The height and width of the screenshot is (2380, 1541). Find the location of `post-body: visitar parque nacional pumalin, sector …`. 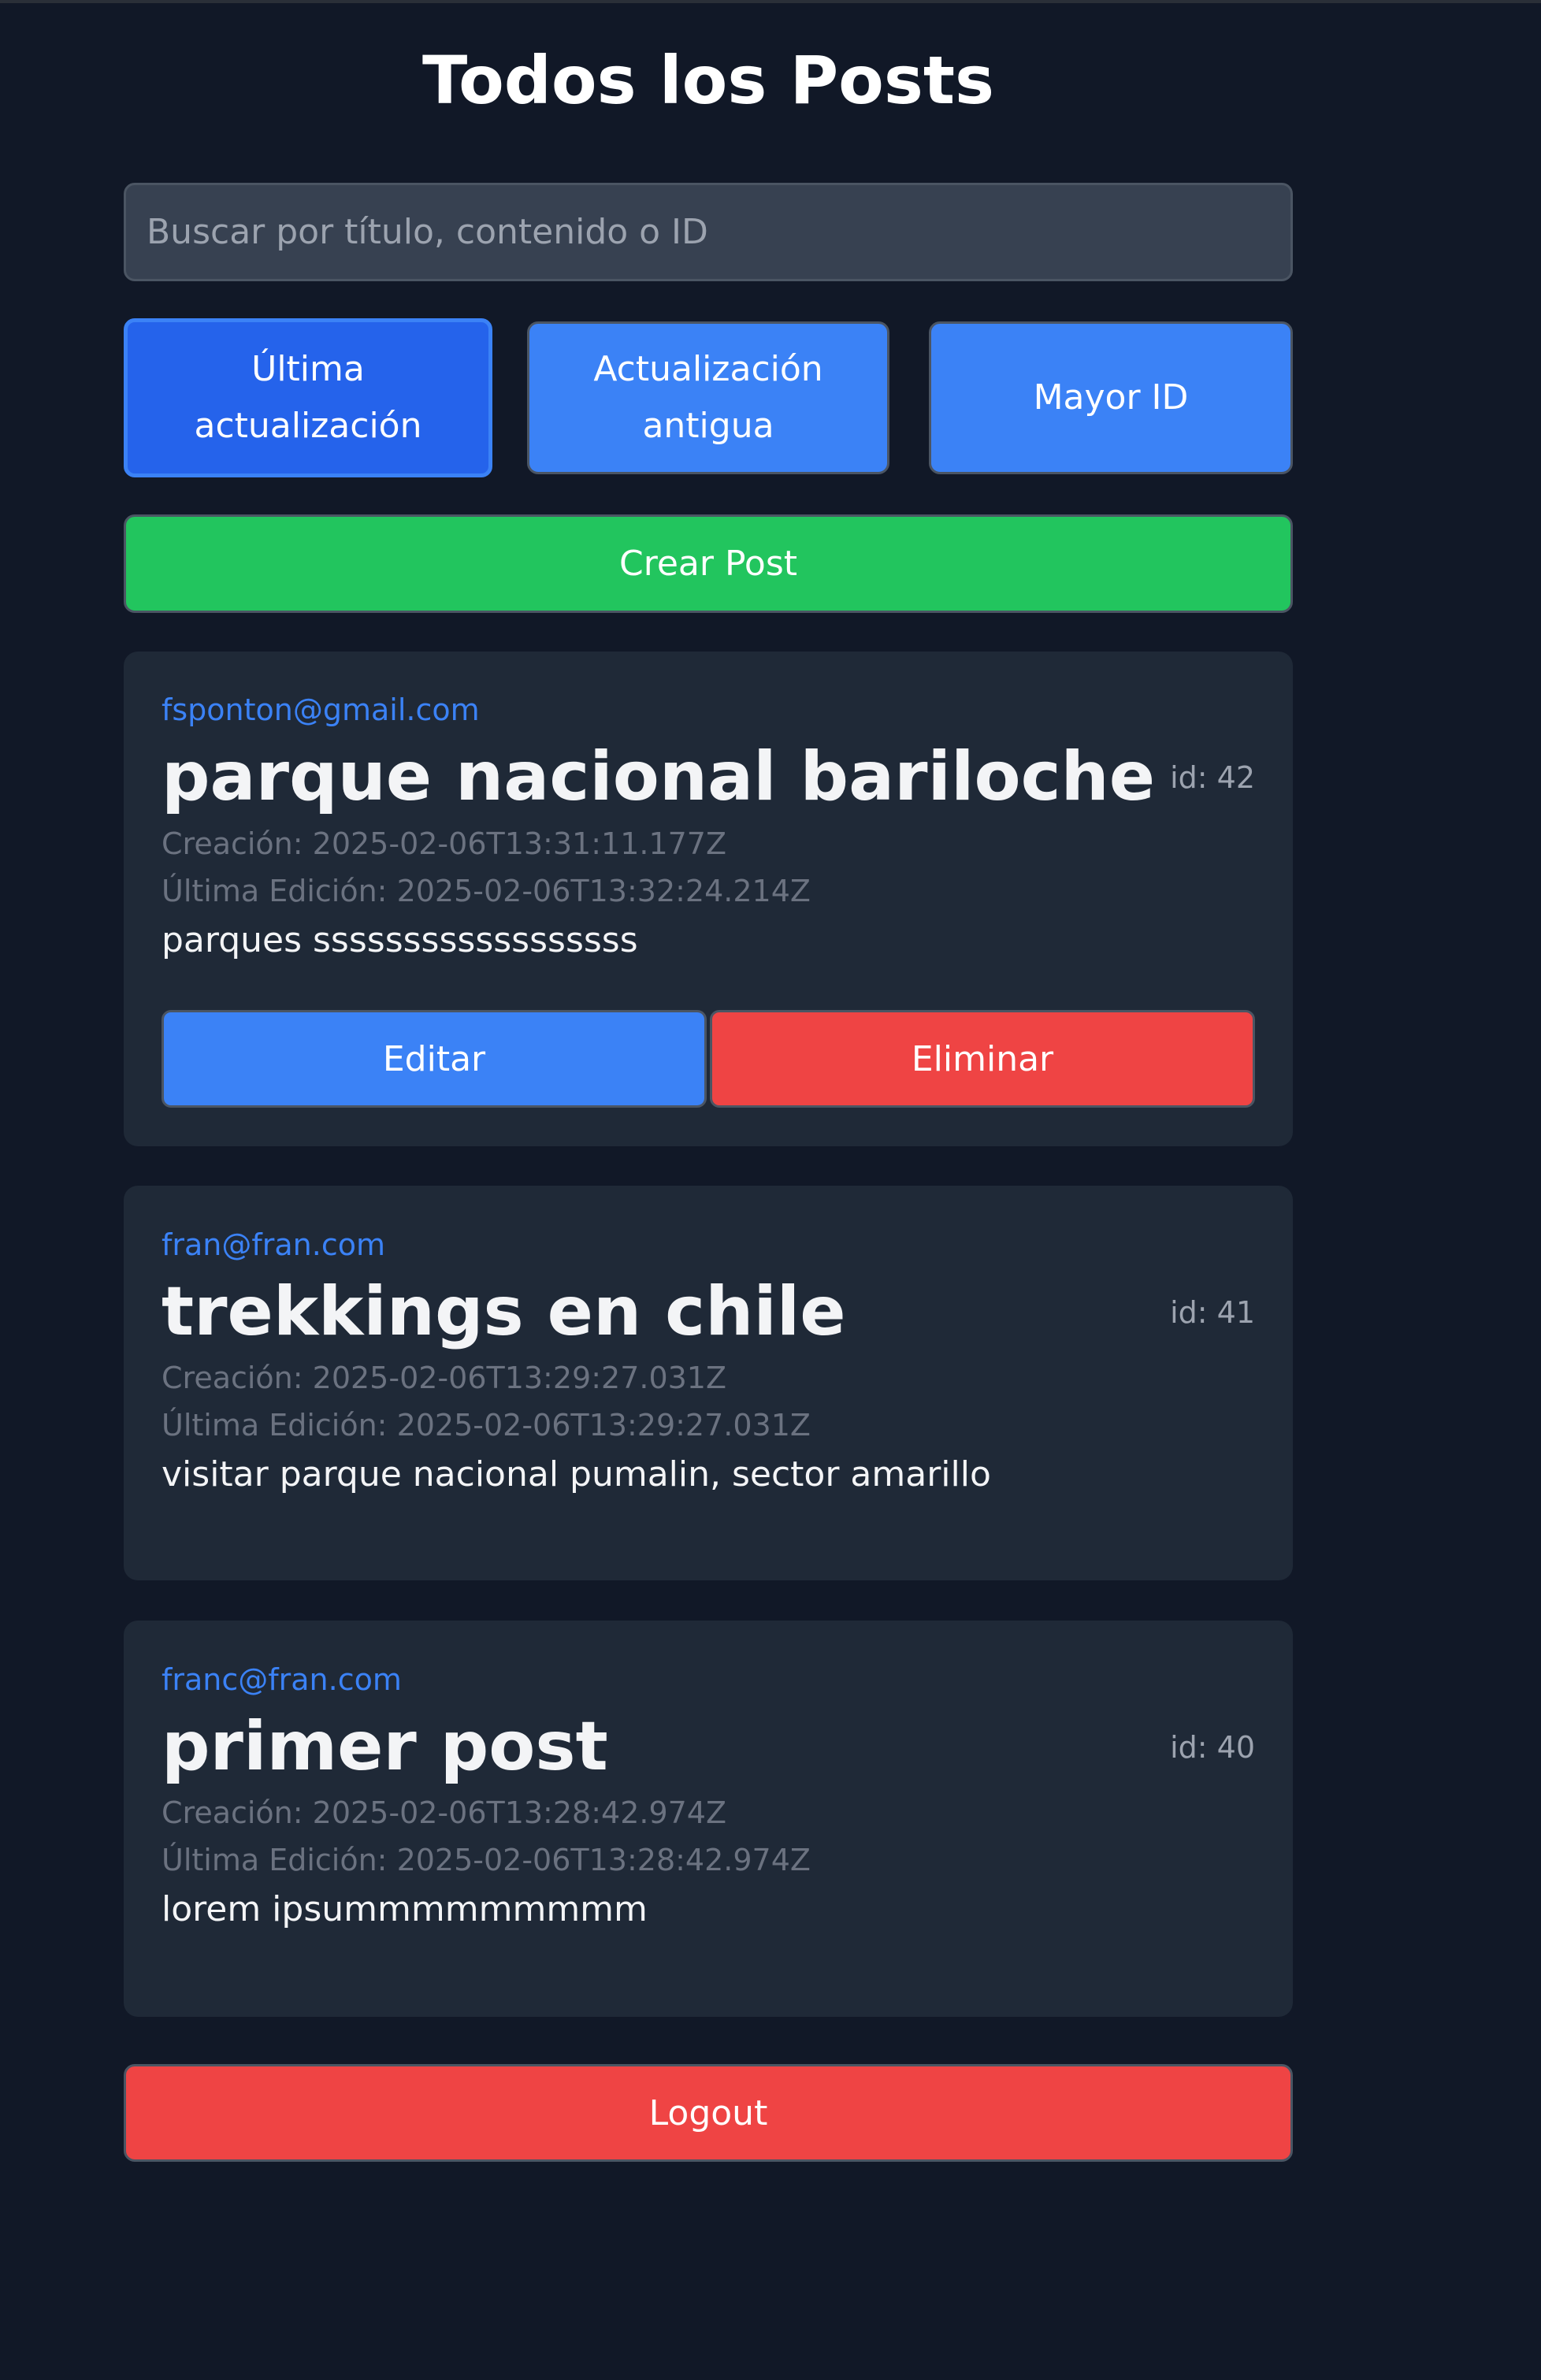

post-body: visitar parque nacional pumalin, sector … is located at coordinates (576, 1474).